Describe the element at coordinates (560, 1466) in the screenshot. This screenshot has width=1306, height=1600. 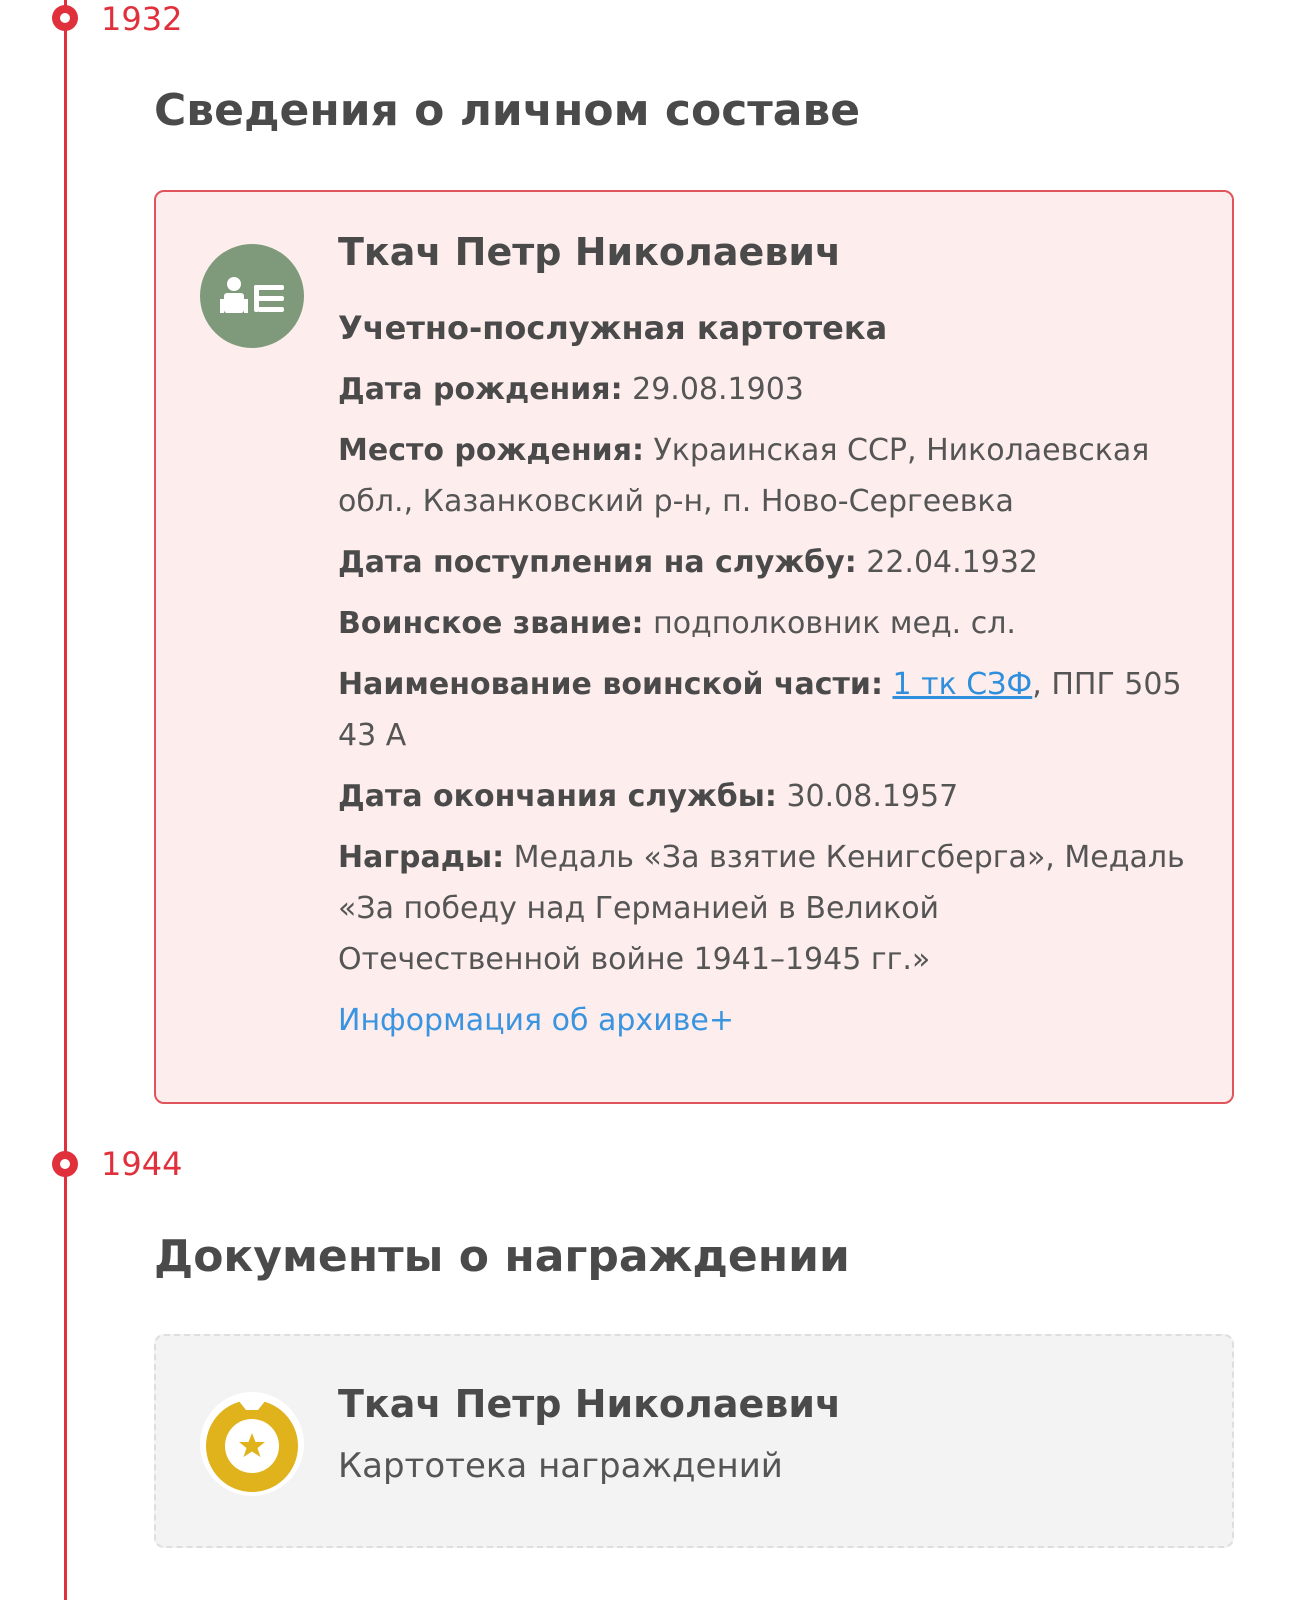
I see `document-type: Картотека награждений` at that location.